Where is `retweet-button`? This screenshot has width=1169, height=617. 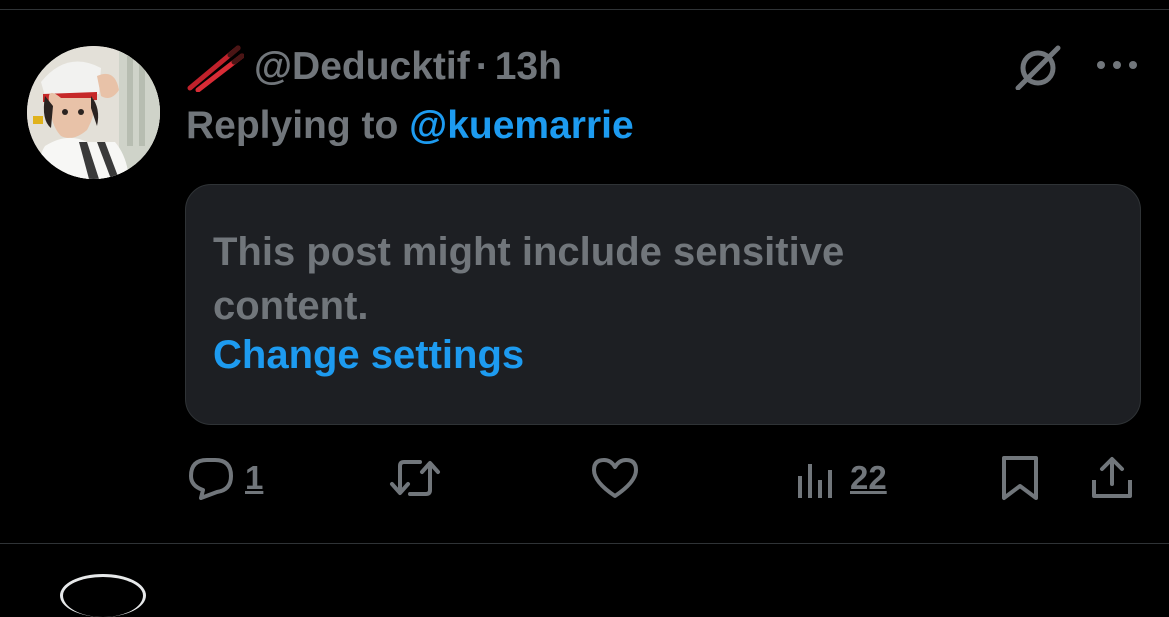
retweet-button is located at coordinates (415, 478).